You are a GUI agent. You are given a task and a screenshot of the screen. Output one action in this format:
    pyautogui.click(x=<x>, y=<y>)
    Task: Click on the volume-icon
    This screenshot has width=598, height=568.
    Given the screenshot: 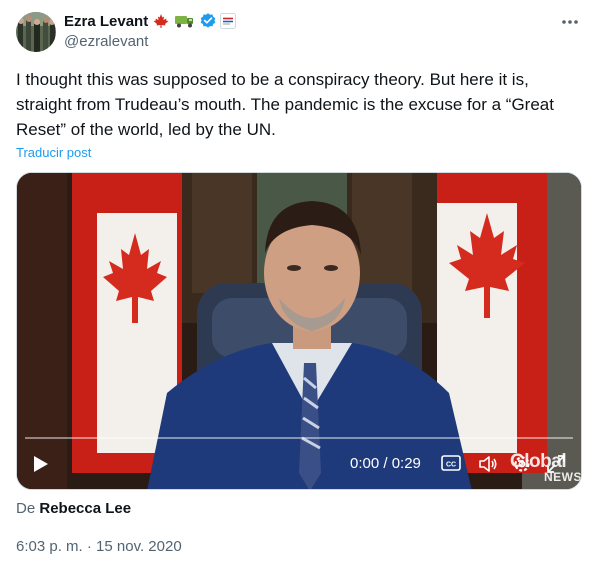 What is the action you would take?
    pyautogui.click(x=488, y=464)
    